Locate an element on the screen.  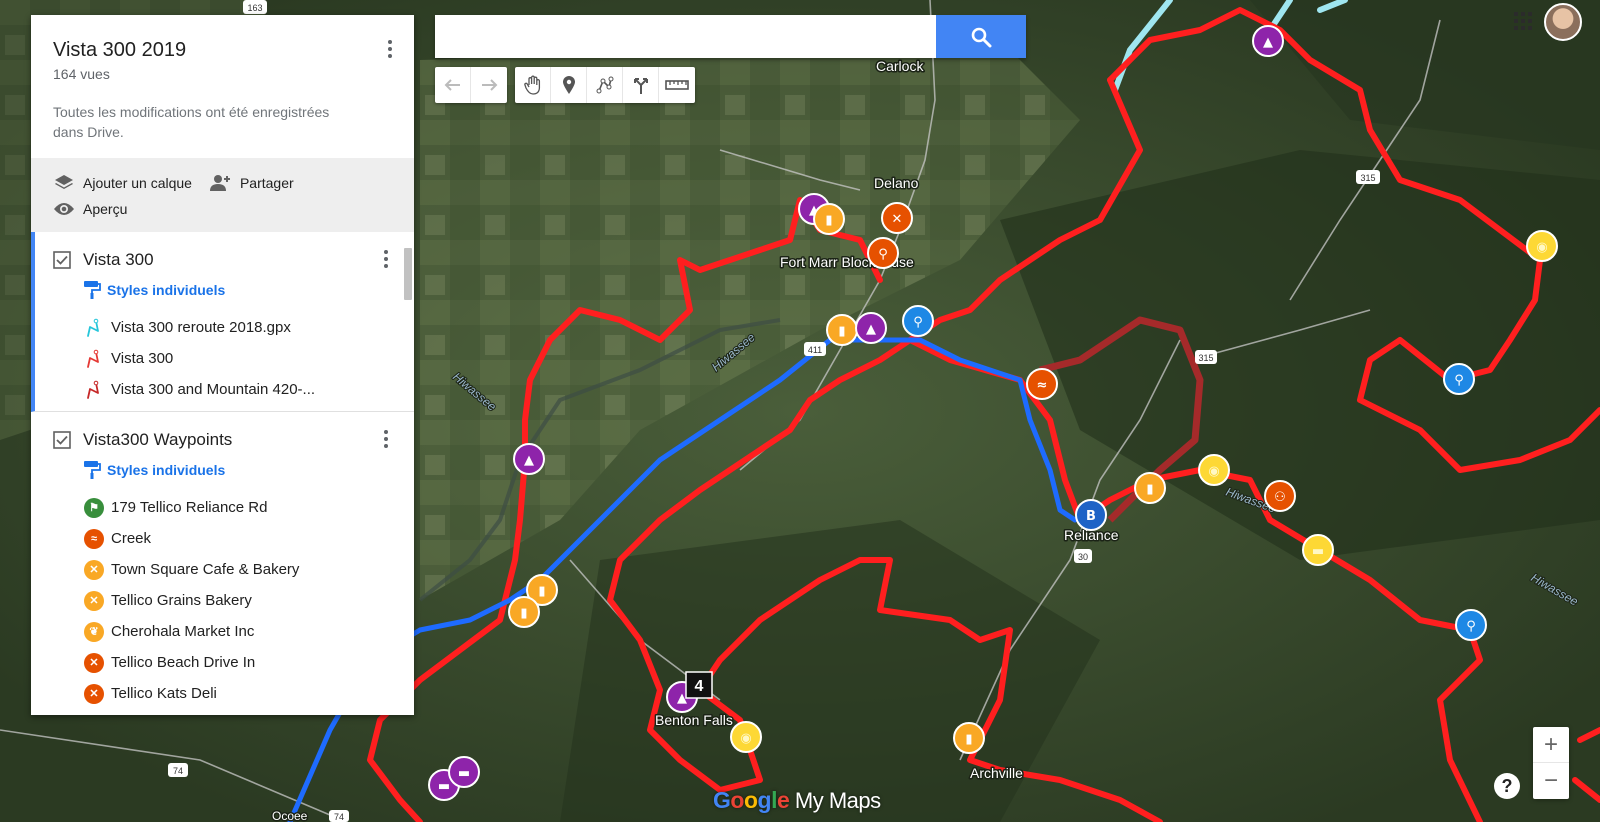
shield-74: 74 is located at coordinates (178, 770).